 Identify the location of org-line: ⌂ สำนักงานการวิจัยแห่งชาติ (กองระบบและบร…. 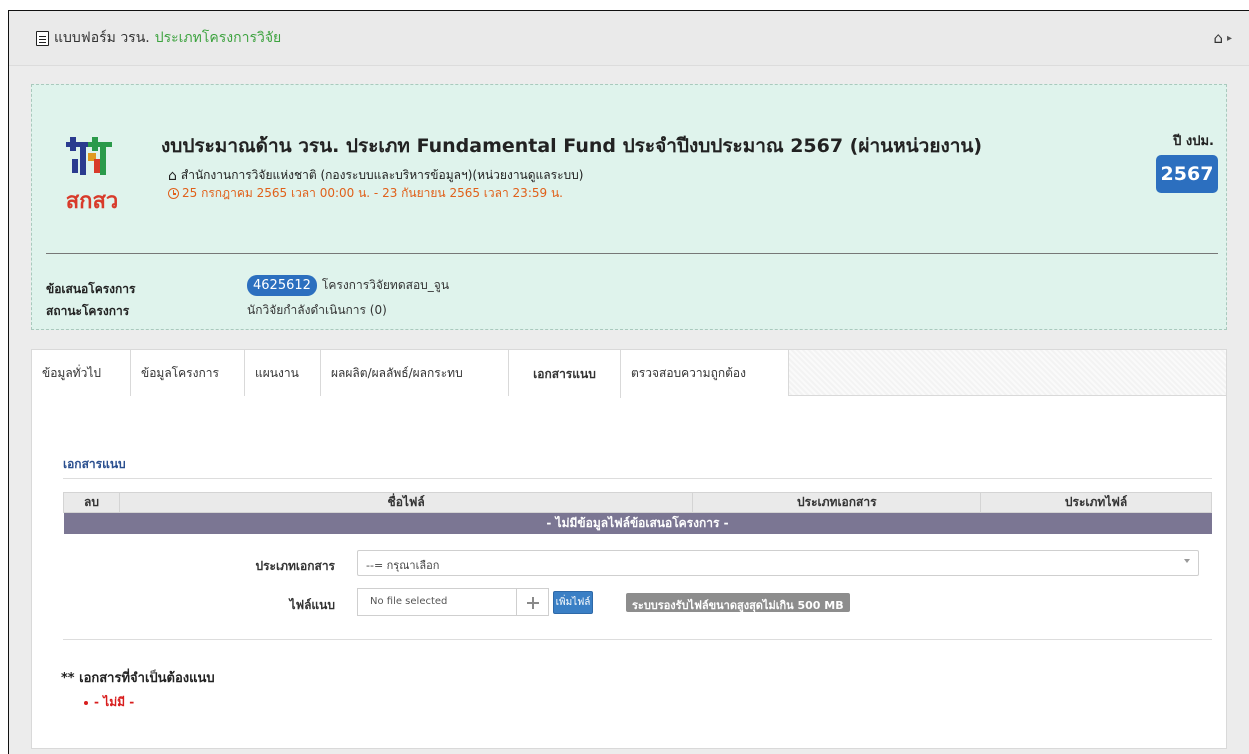
(375, 175).